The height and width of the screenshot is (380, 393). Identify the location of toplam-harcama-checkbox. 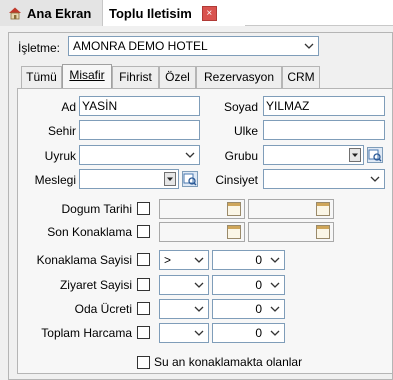
(143, 332).